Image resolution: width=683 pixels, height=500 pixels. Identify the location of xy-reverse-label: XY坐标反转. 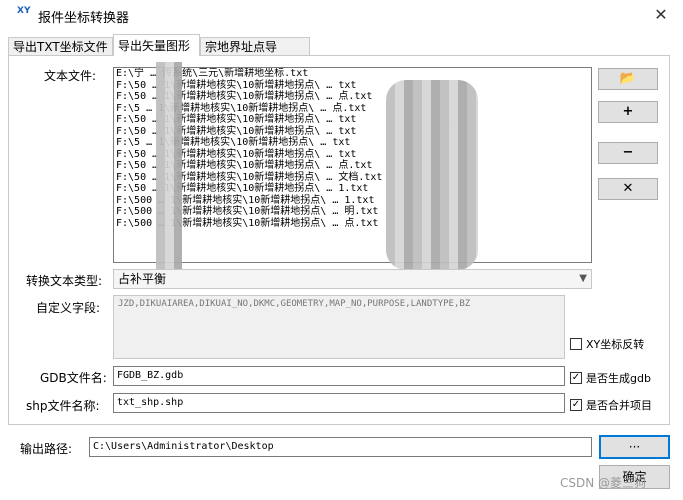
(615, 344).